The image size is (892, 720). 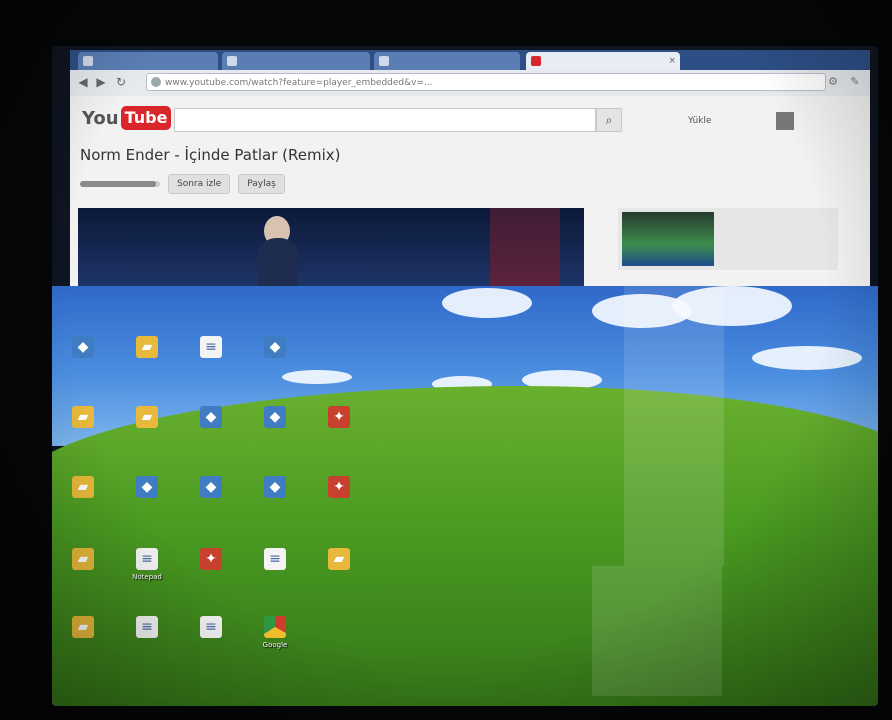 I want to click on search-icon: ⌕, so click(x=609, y=120).